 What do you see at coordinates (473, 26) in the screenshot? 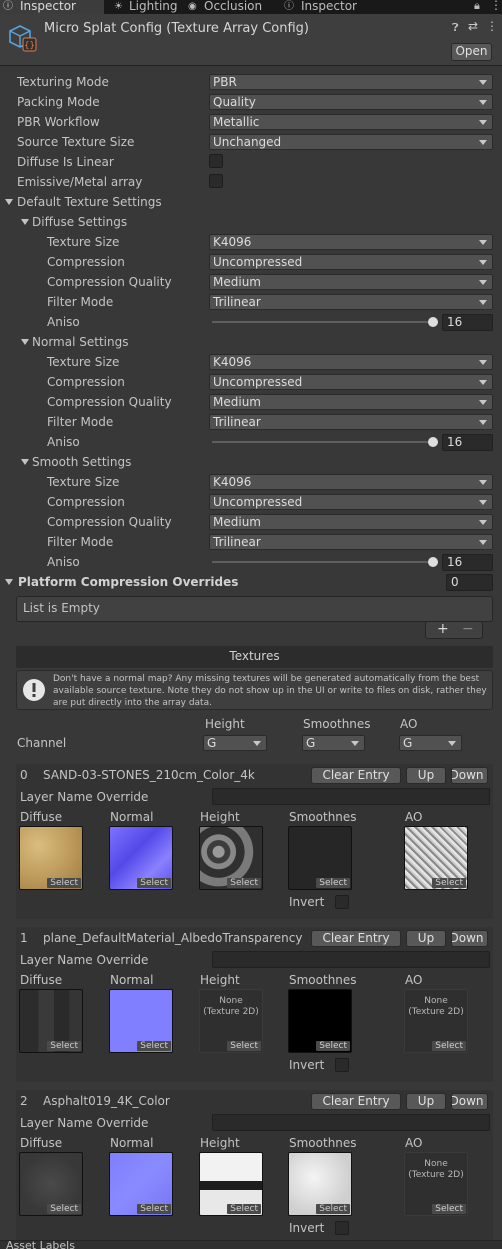
I see `preset-icon: ⇄` at bounding box center [473, 26].